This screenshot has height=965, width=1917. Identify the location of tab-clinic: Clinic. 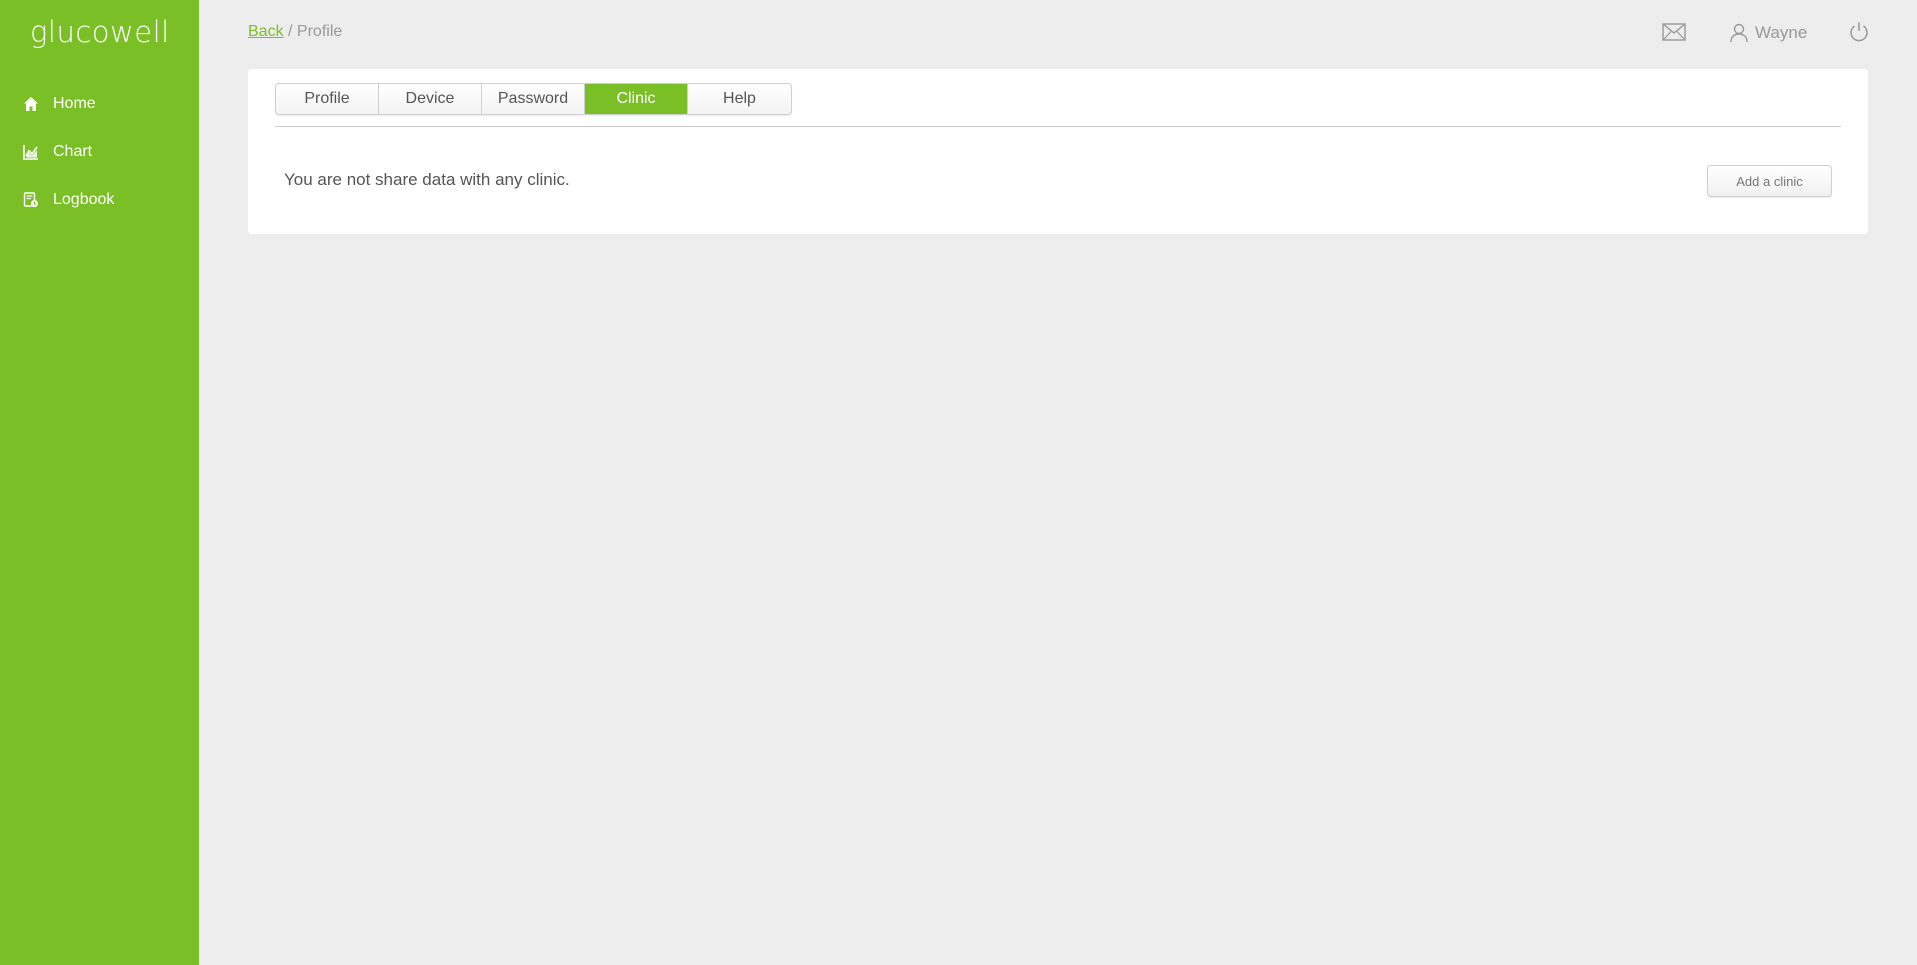
(636, 99).